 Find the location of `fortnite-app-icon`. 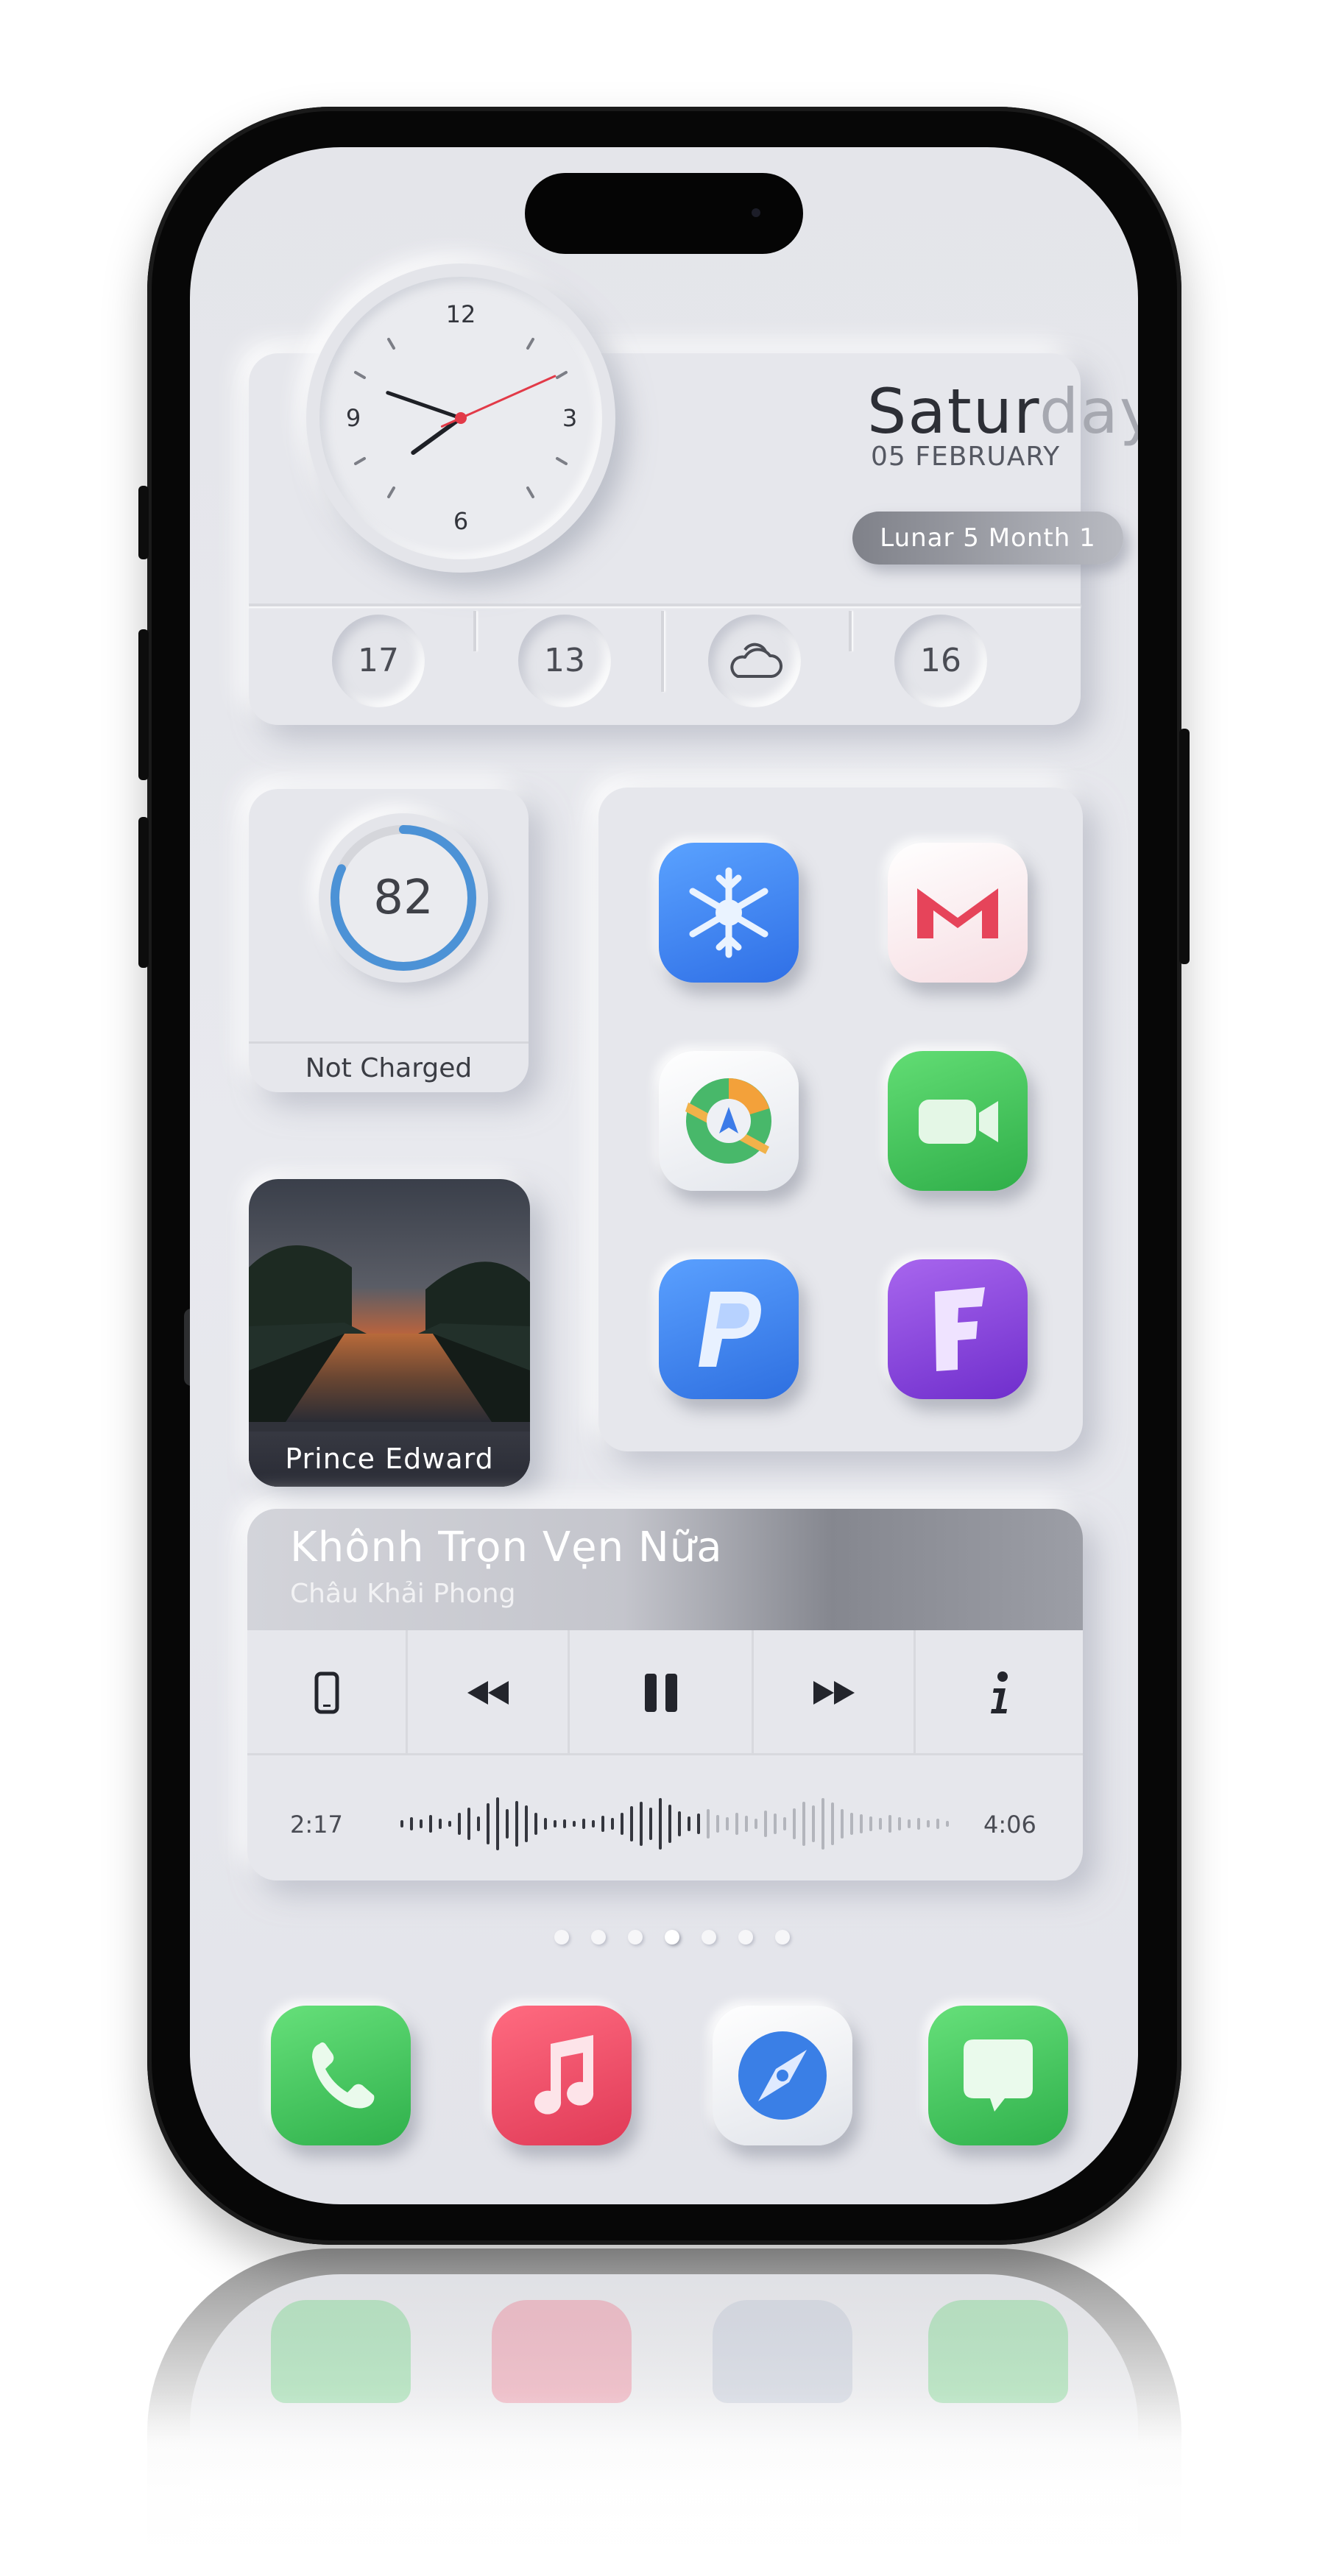

fortnite-app-icon is located at coordinates (958, 1329).